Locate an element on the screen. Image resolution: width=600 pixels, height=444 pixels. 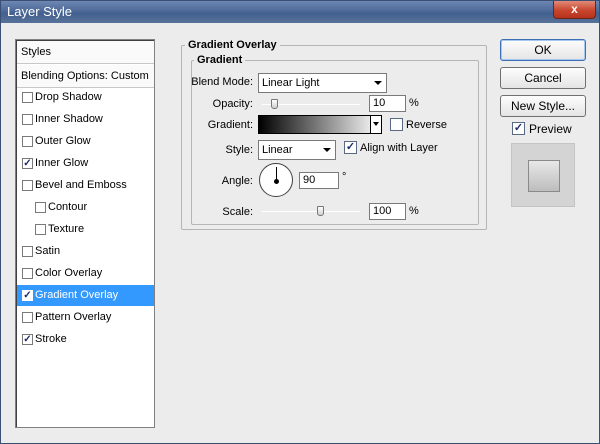
preview-label: Preview is located at coordinates (550, 129).